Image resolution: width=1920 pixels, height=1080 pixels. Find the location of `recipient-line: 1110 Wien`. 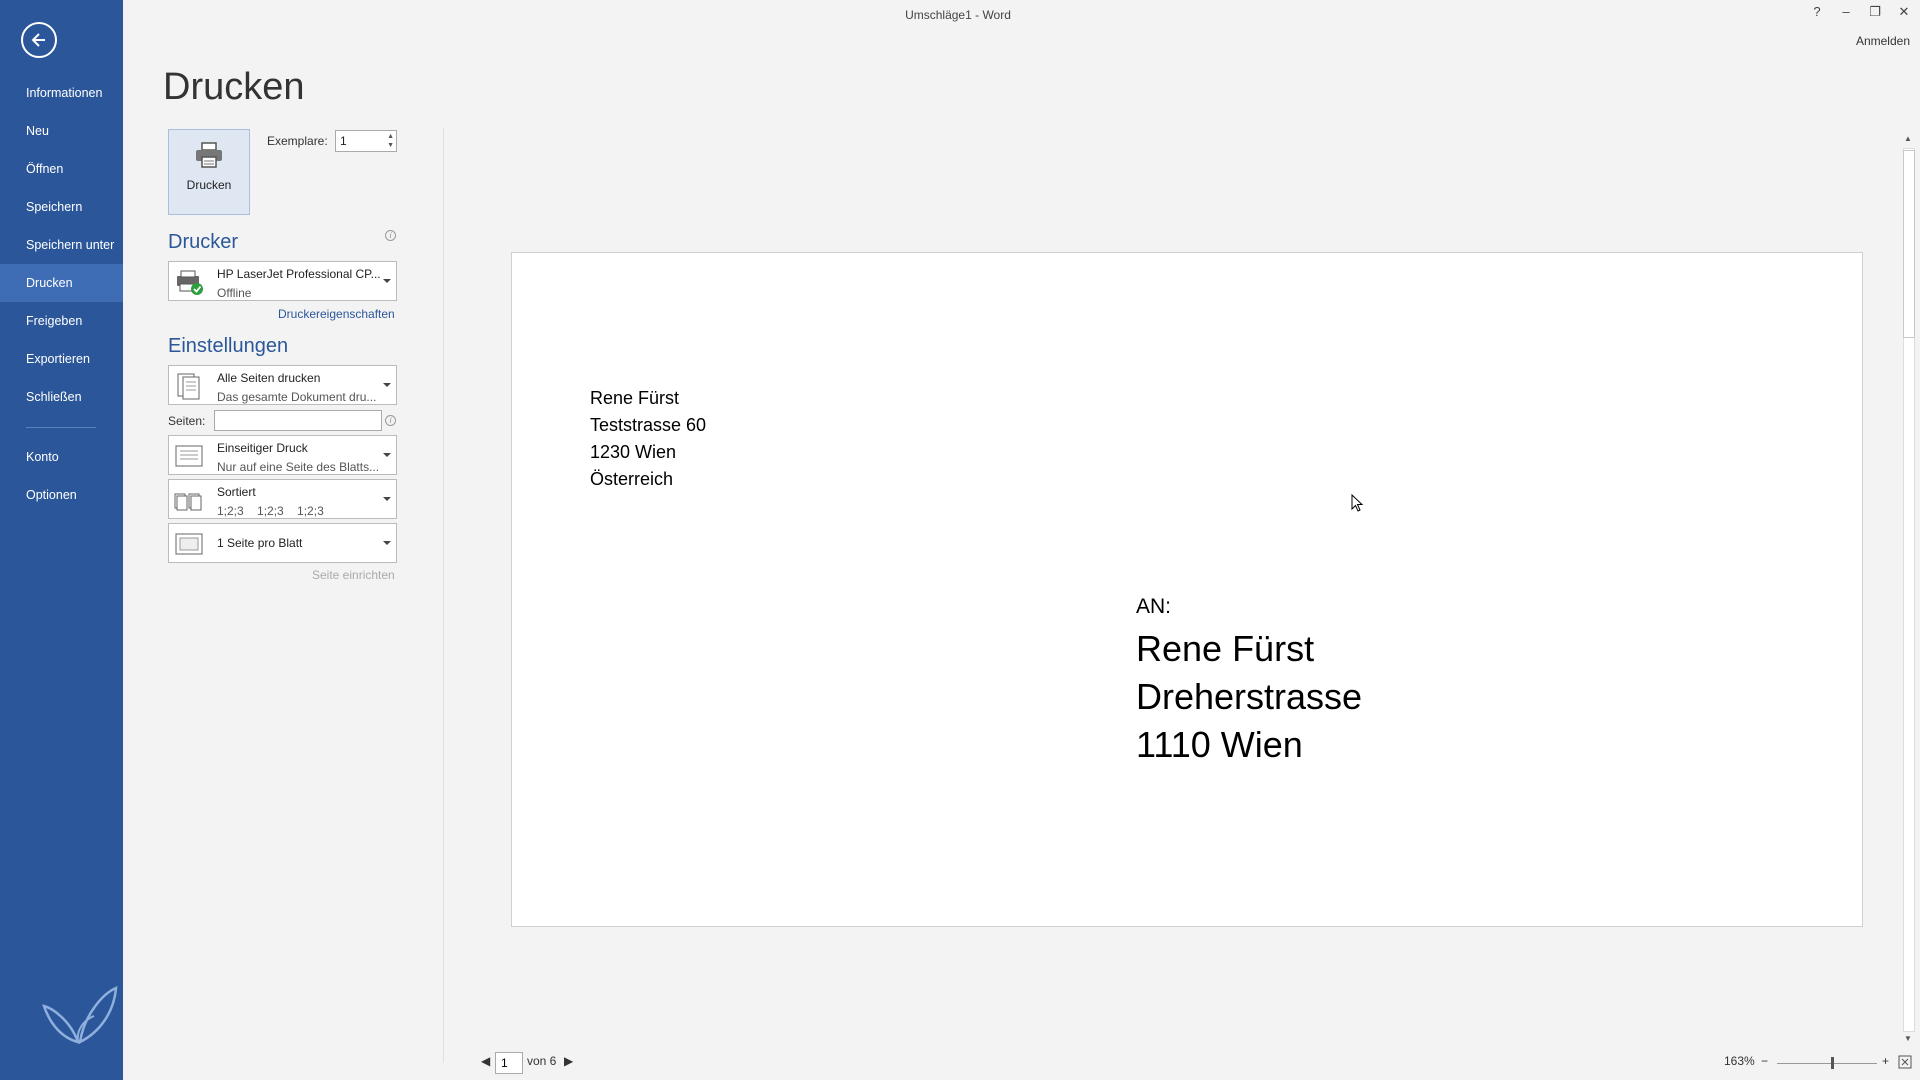

recipient-line: 1110 Wien is located at coordinates (1219, 744).